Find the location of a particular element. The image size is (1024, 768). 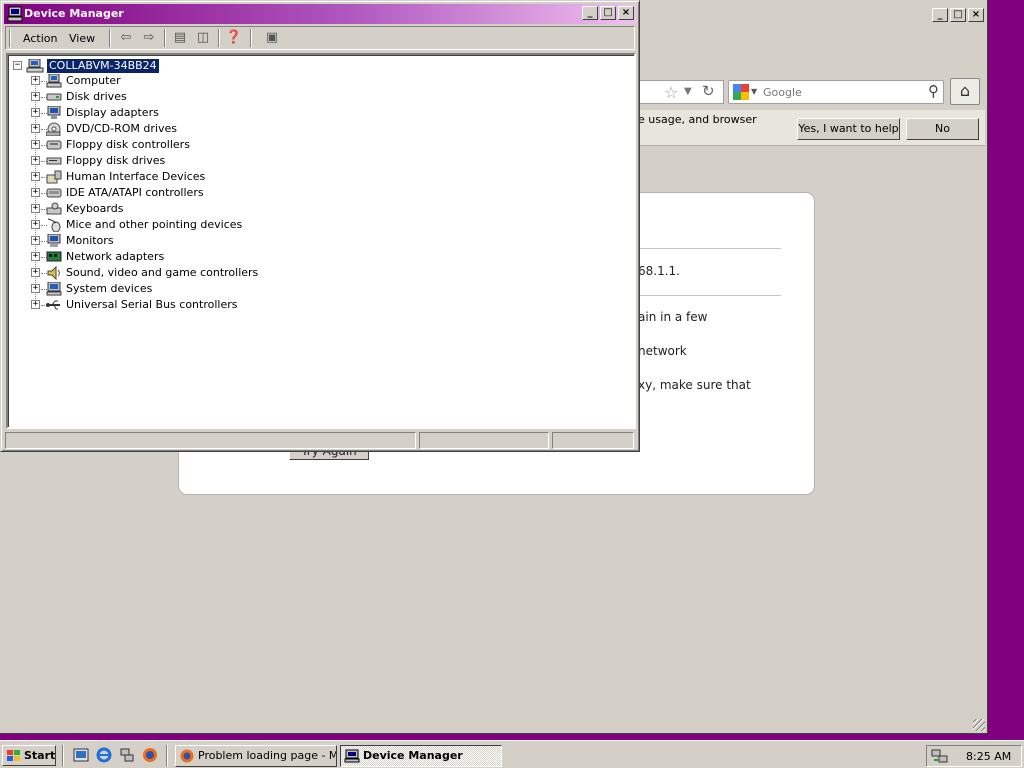

bookmark-star-icon: ☆ is located at coordinates (671, 92).